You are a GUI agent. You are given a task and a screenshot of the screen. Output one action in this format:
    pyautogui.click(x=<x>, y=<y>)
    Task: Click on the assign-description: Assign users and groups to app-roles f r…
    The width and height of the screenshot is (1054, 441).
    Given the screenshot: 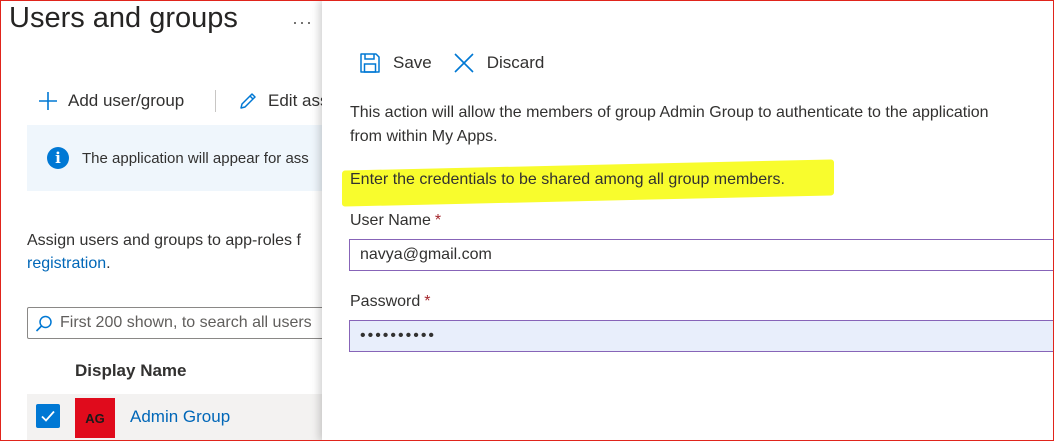 What is the action you would take?
    pyautogui.click(x=164, y=252)
    